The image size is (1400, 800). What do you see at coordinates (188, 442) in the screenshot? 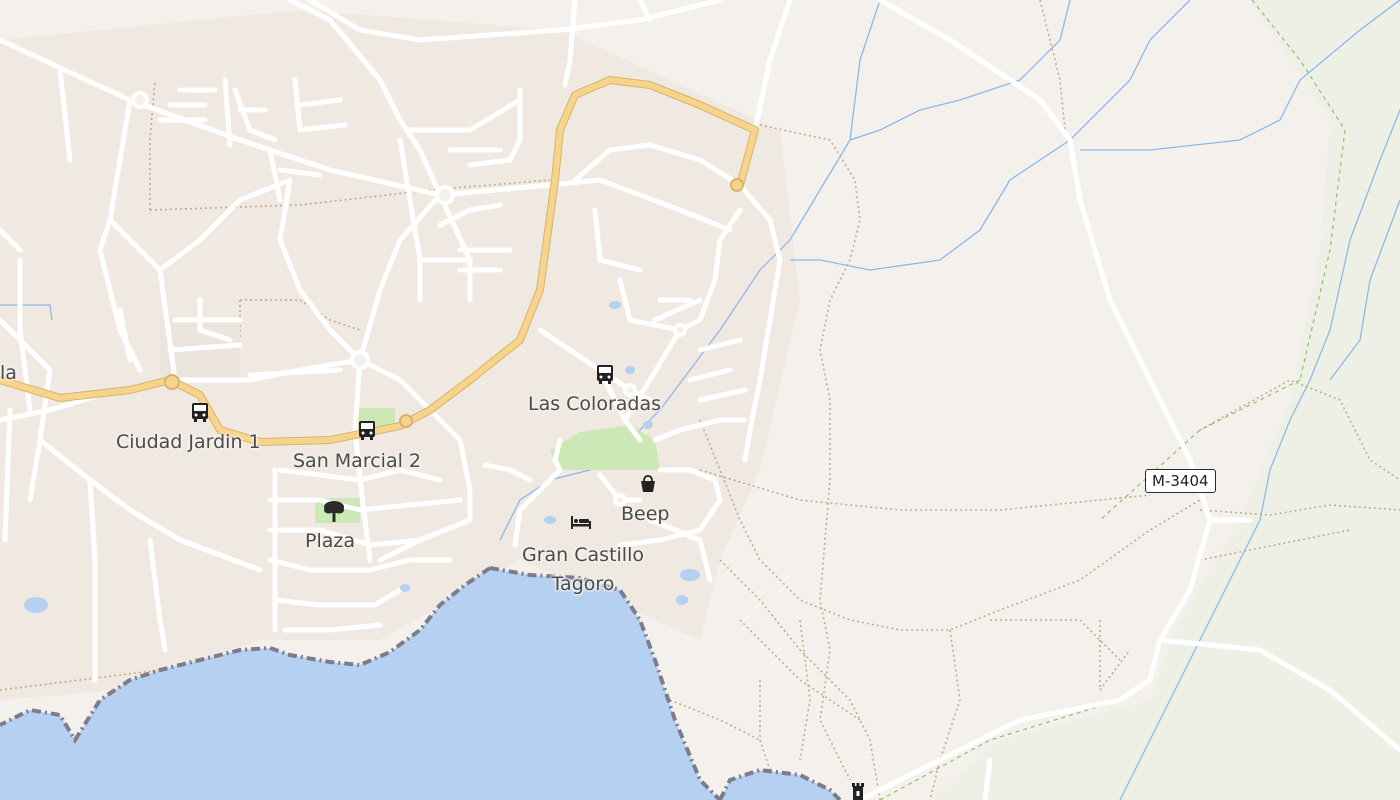
I see `place-label-ciudad-jardin: Ciudad Jardin 1` at bounding box center [188, 442].